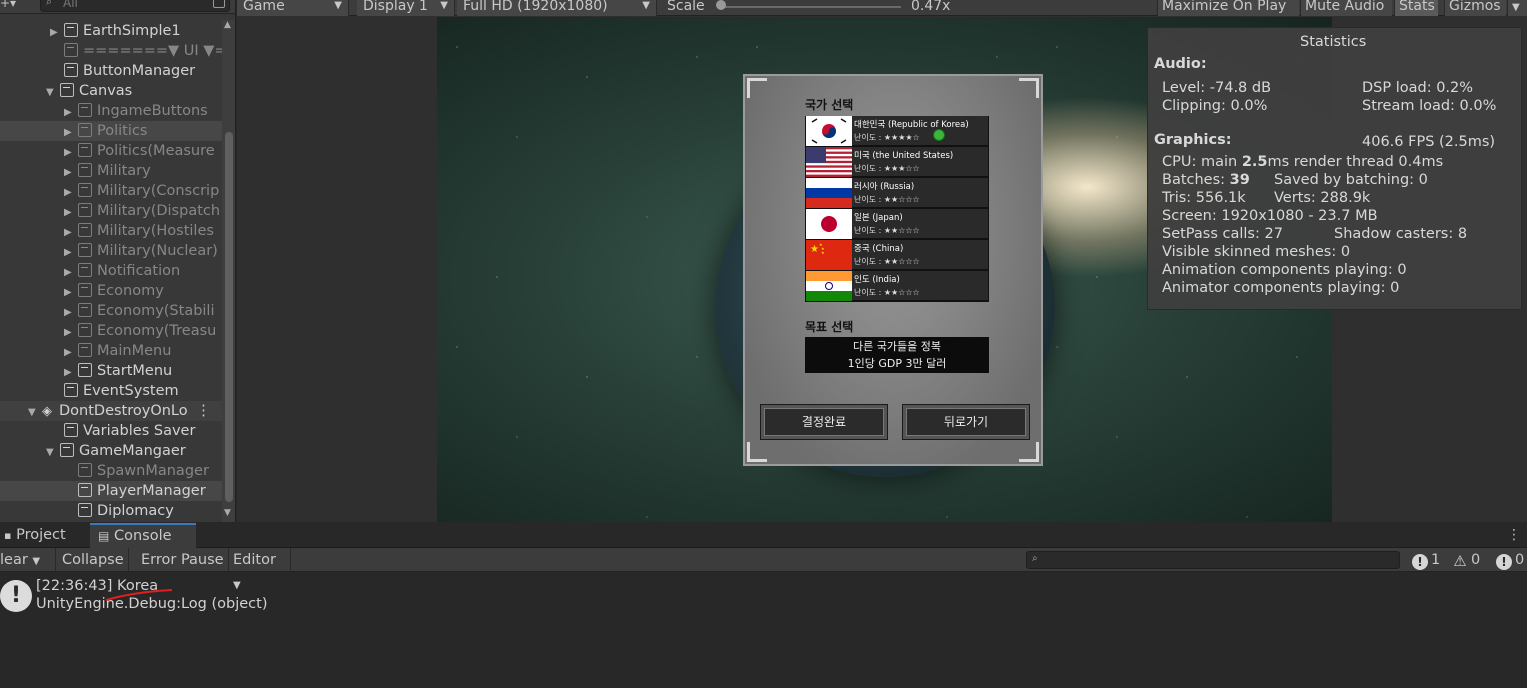 Image resolution: width=1527 pixels, height=688 pixels. I want to click on hierarchy-item: Variables Saver, so click(111, 431).